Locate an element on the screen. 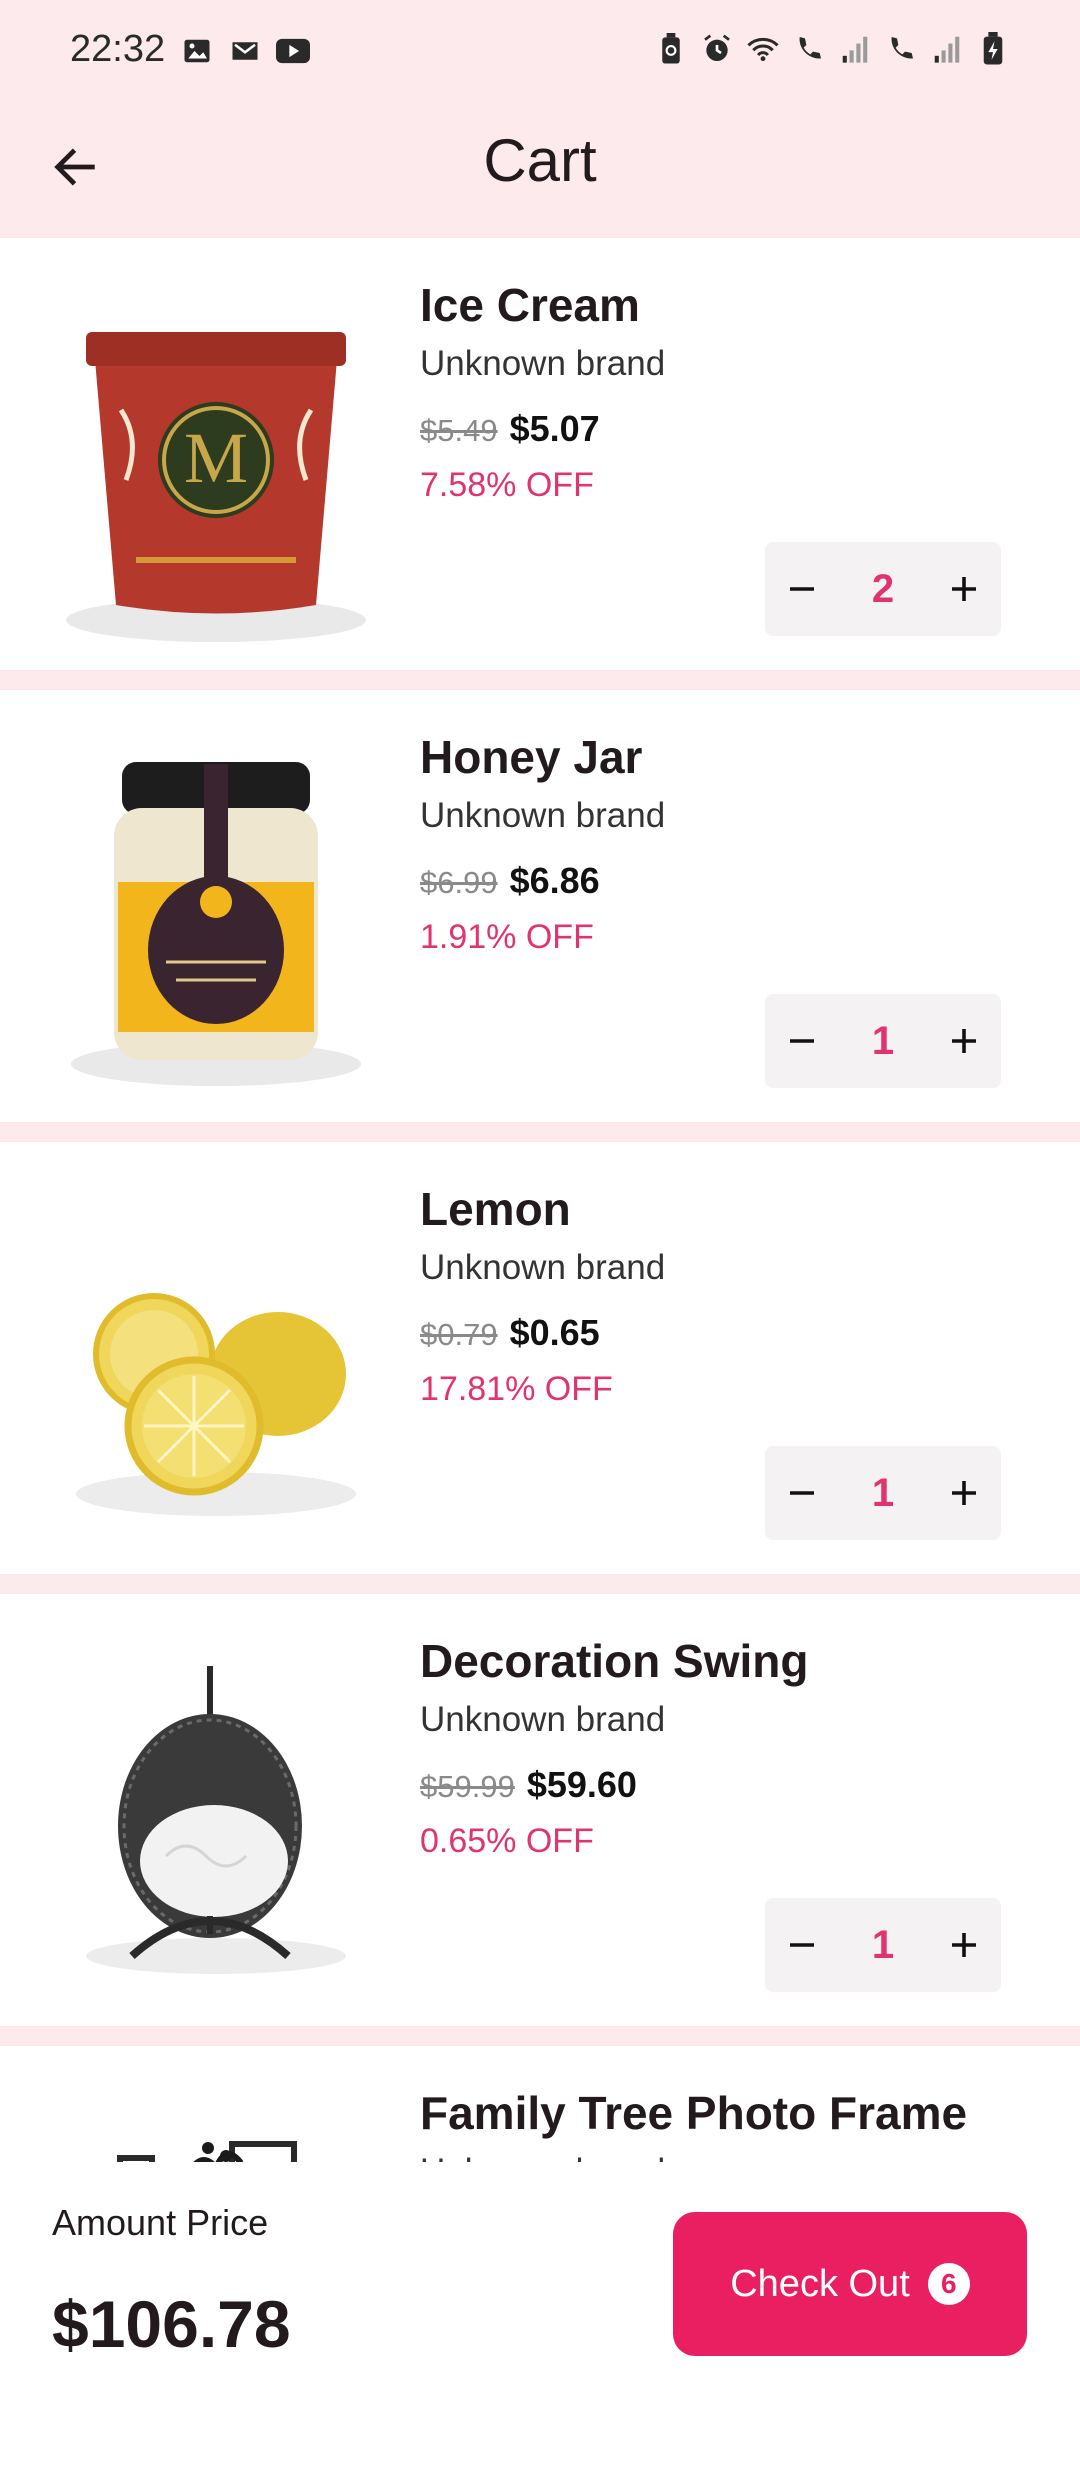  product-image-lemon is located at coordinates (216, 1358).